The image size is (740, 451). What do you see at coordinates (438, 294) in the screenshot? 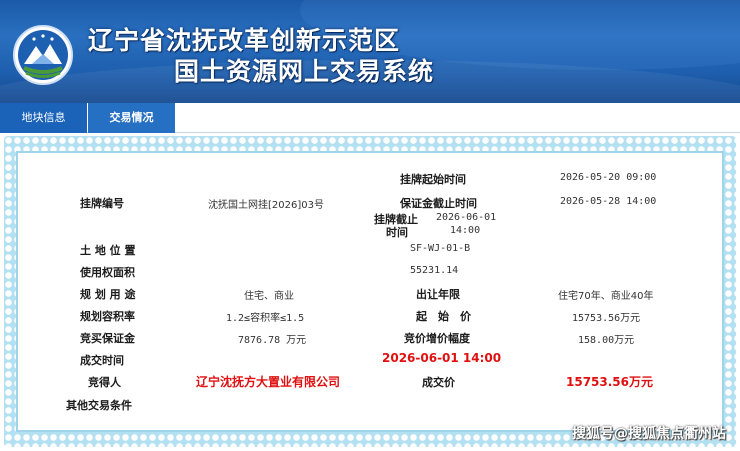
I see `term-label: 出让年限` at bounding box center [438, 294].